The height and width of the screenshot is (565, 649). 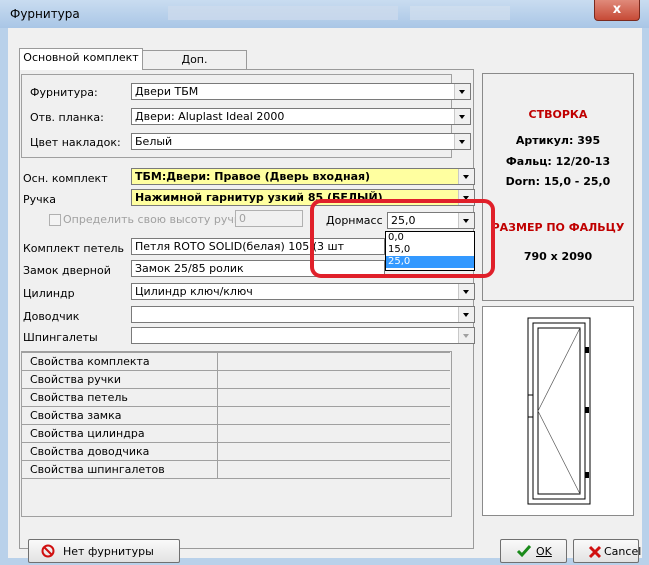 I want to click on dorn-text: Dorn: 15,0 - 25,0, so click(x=558, y=181).